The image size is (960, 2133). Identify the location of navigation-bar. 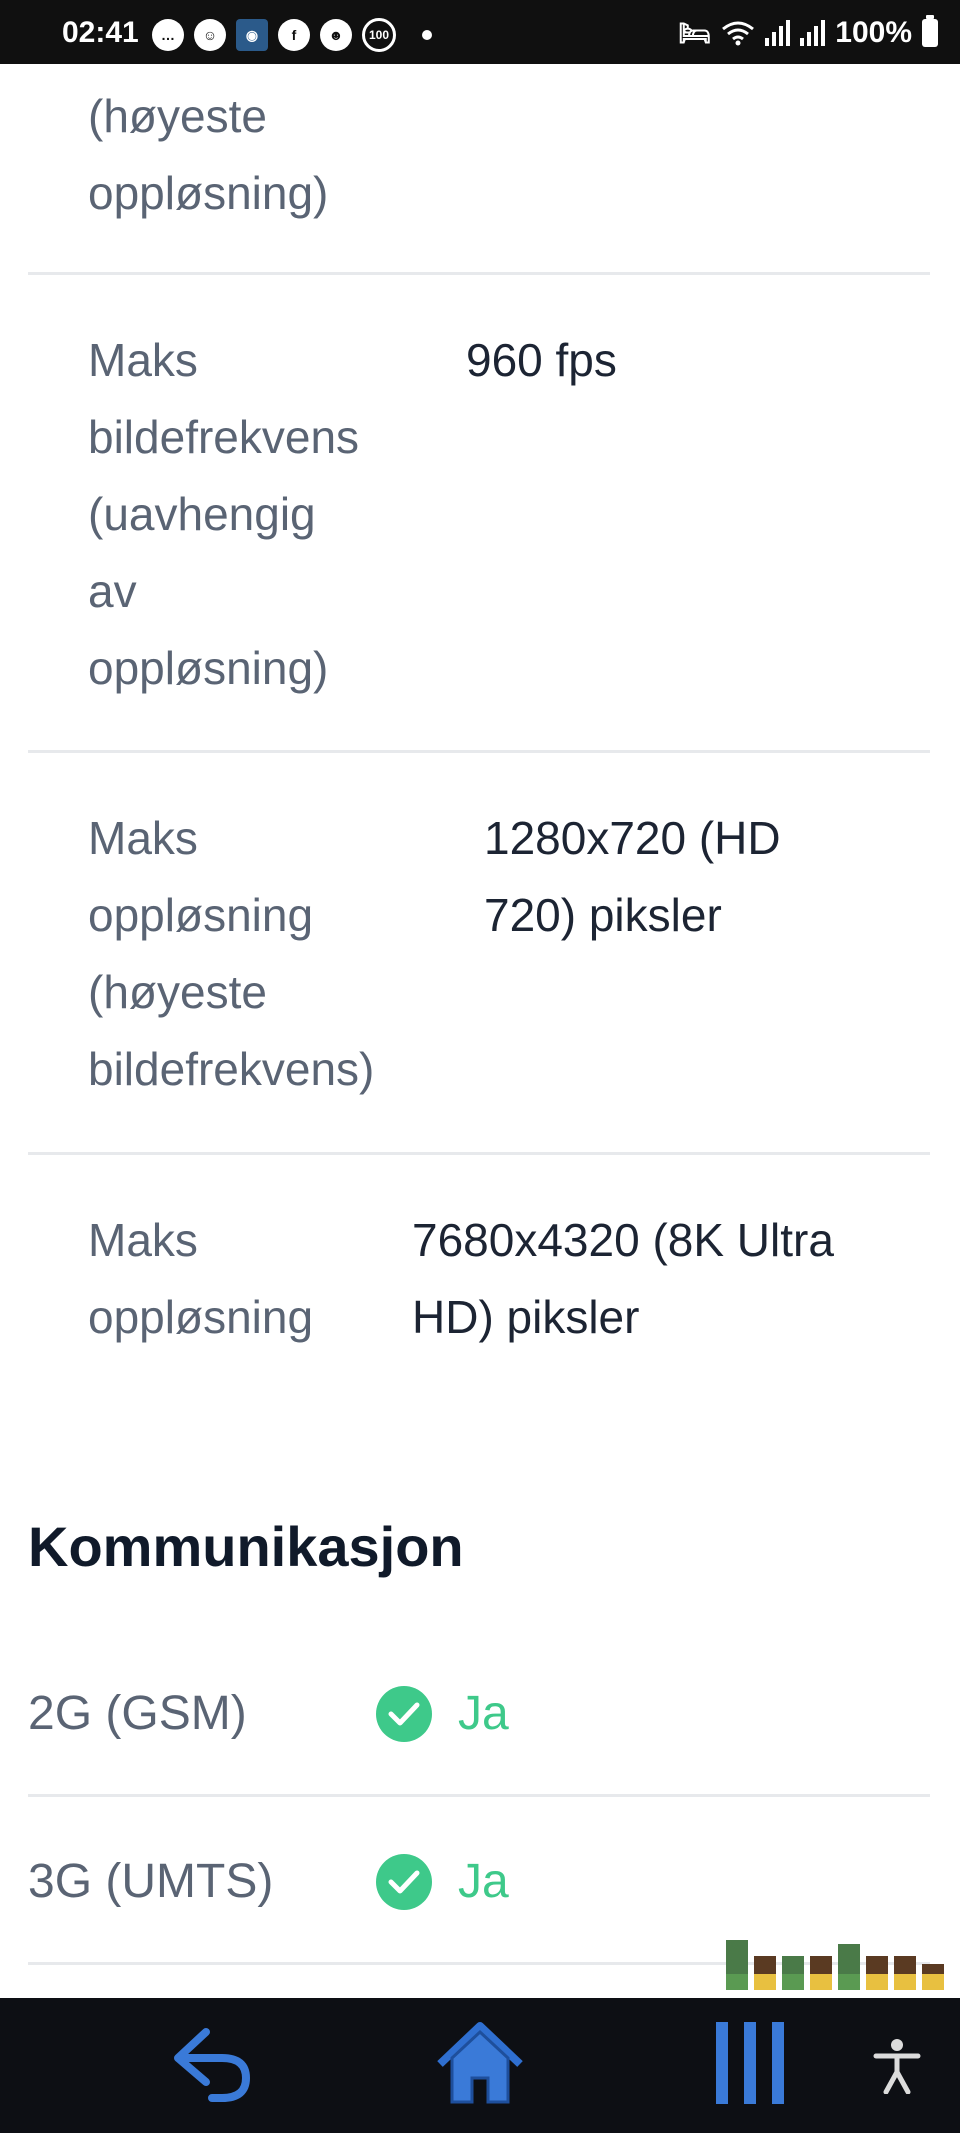
(480, 2065).